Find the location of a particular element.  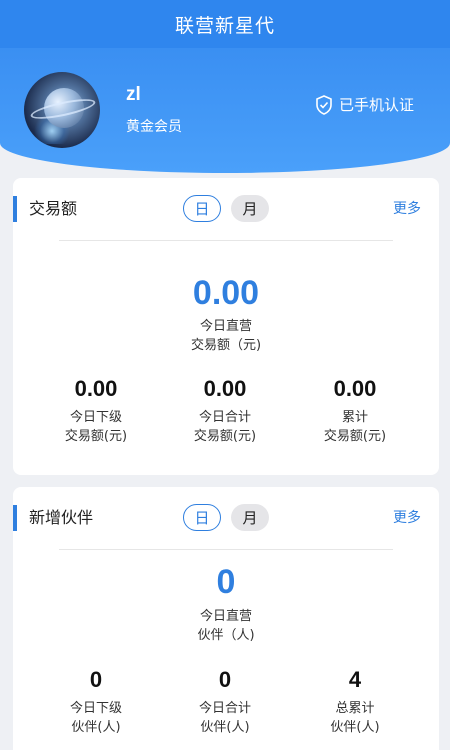

phone-verified-badge: 已手机认证 is located at coordinates (364, 104).